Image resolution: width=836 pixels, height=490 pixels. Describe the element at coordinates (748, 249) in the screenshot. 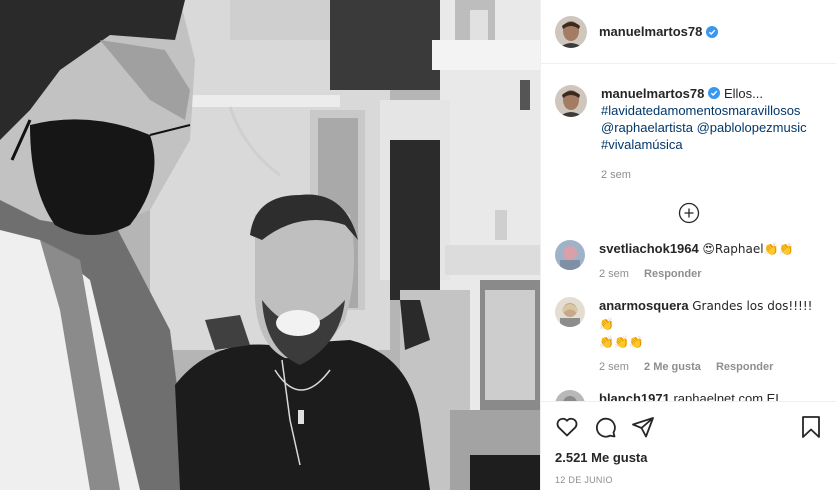

I see `comment-text: 😍Raphael👏👏` at that location.